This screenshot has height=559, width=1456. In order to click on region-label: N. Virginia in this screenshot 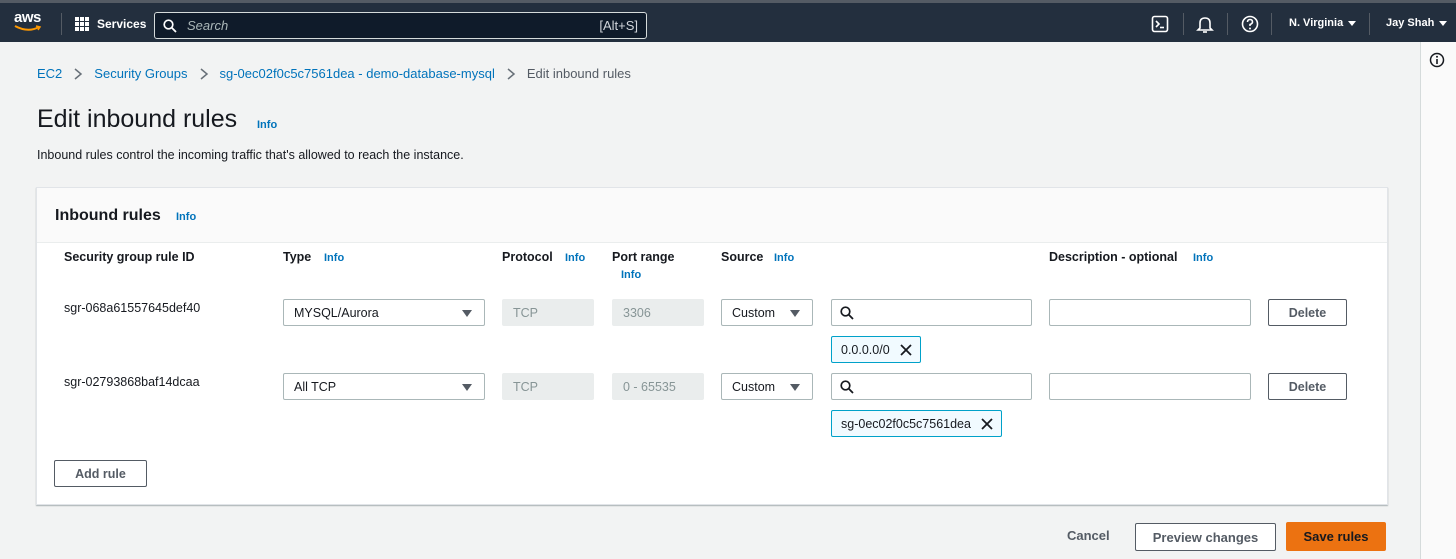, I will do `click(1316, 23)`.